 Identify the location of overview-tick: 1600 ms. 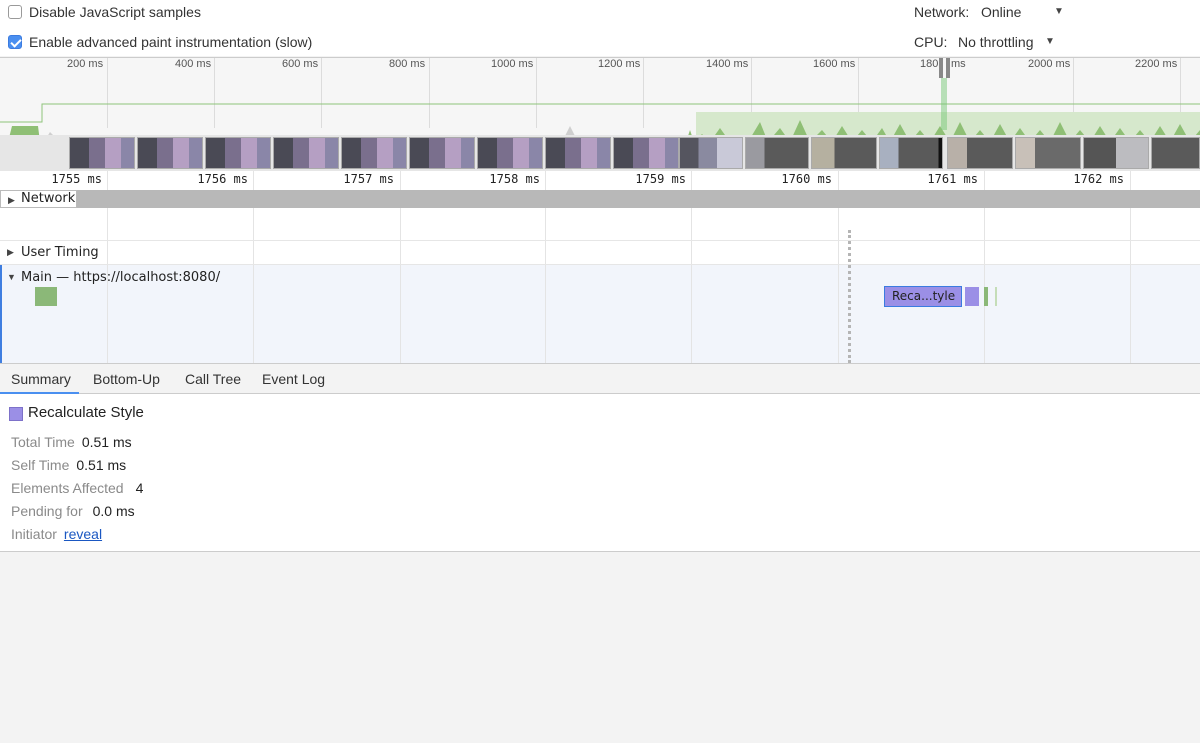
(834, 64).